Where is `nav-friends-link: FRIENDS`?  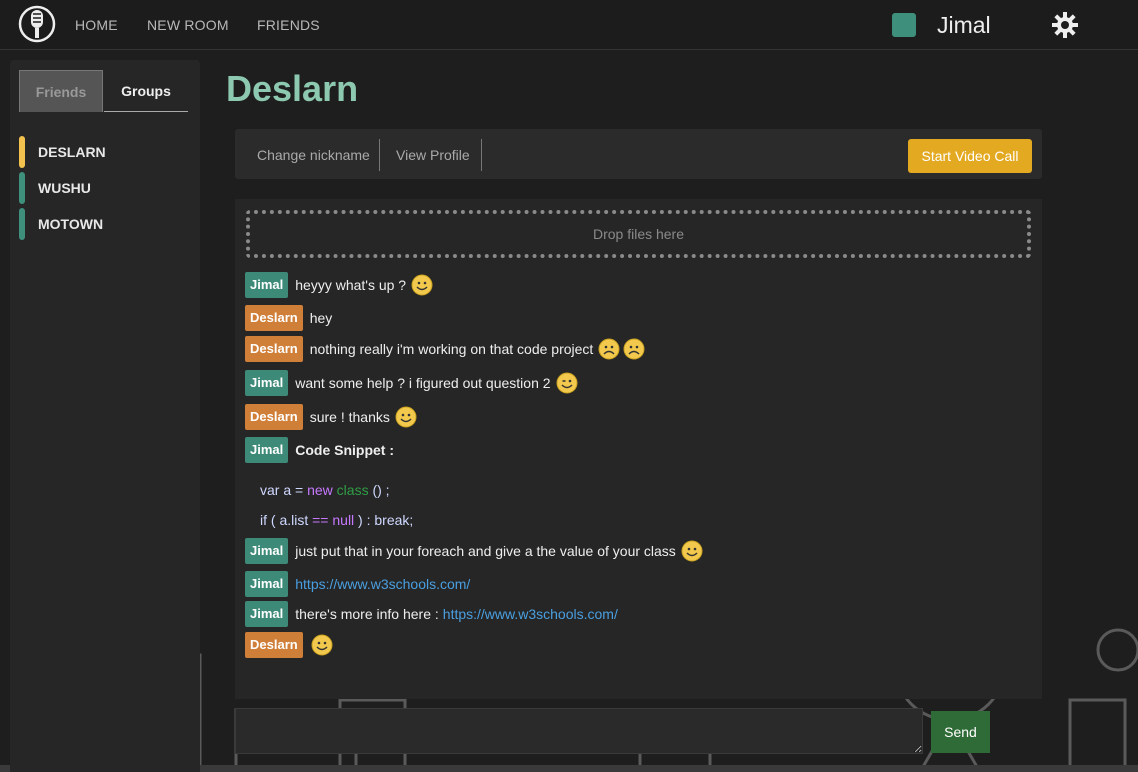 nav-friends-link: FRIENDS is located at coordinates (288, 25).